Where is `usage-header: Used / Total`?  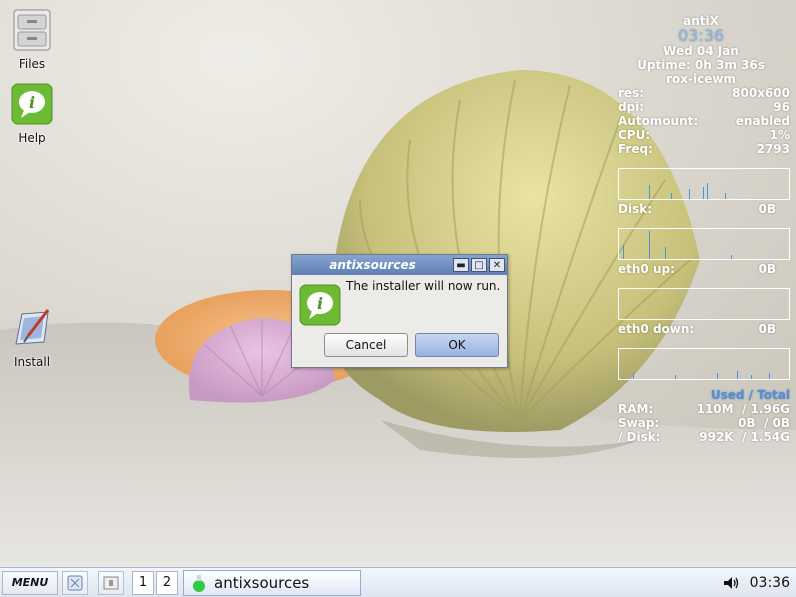
usage-header: Used / Total is located at coordinates (750, 395).